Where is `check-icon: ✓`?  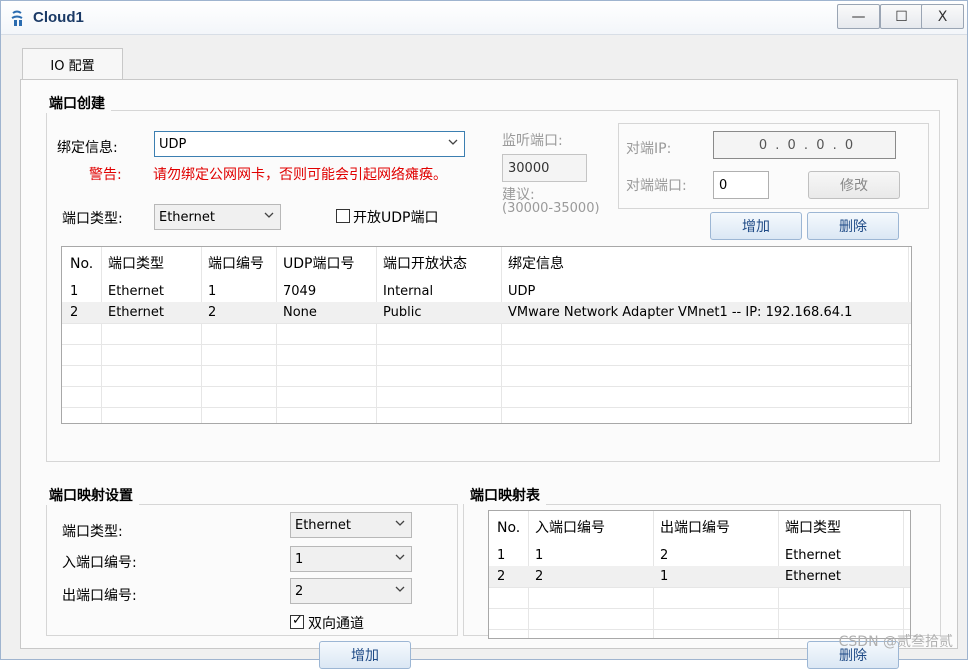 check-icon: ✓ is located at coordinates (297, 620).